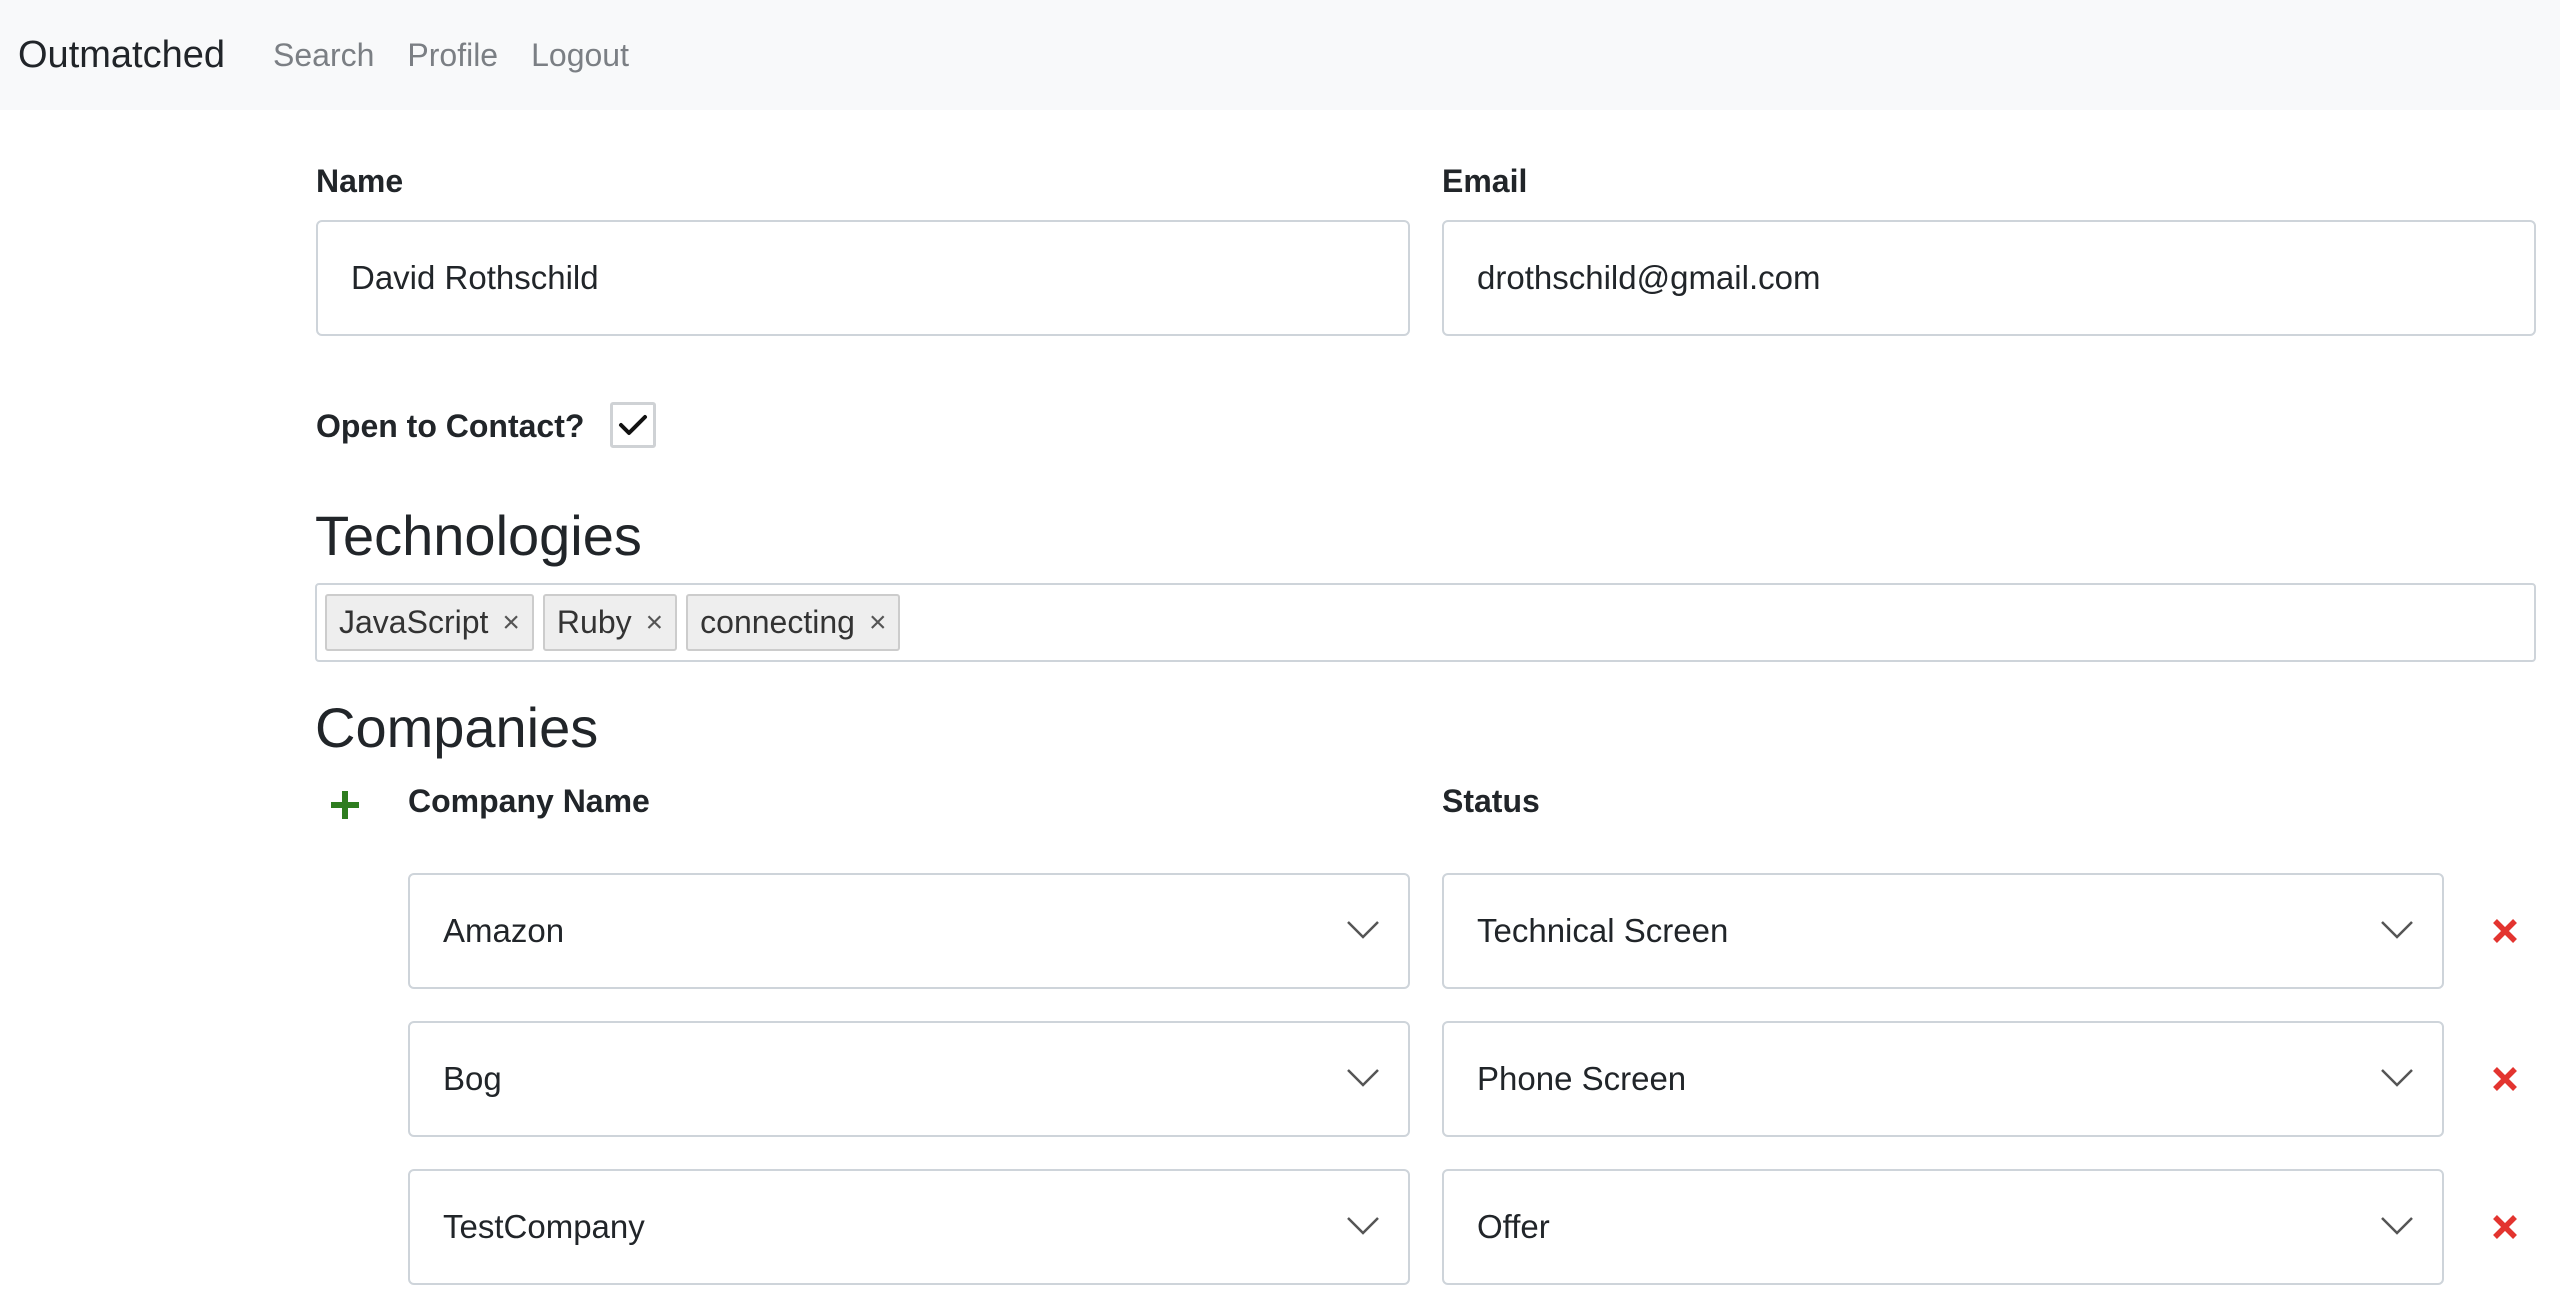  I want to click on brand-logo: Outmatched, so click(121, 55).